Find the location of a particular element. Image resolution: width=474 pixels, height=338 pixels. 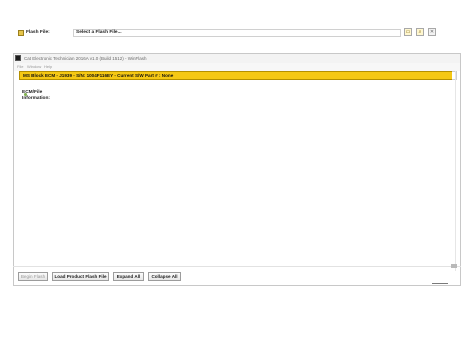

expand-all-button: Expand All is located at coordinates (128, 276).